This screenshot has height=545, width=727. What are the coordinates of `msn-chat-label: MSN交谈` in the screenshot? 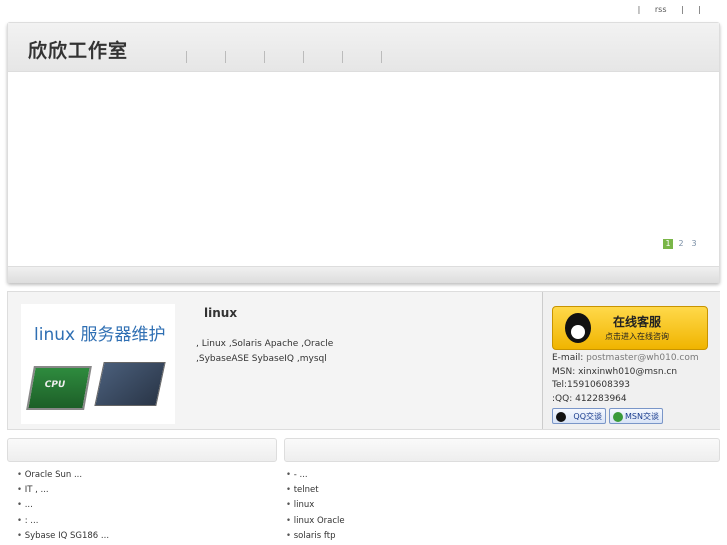 It's located at (642, 416).